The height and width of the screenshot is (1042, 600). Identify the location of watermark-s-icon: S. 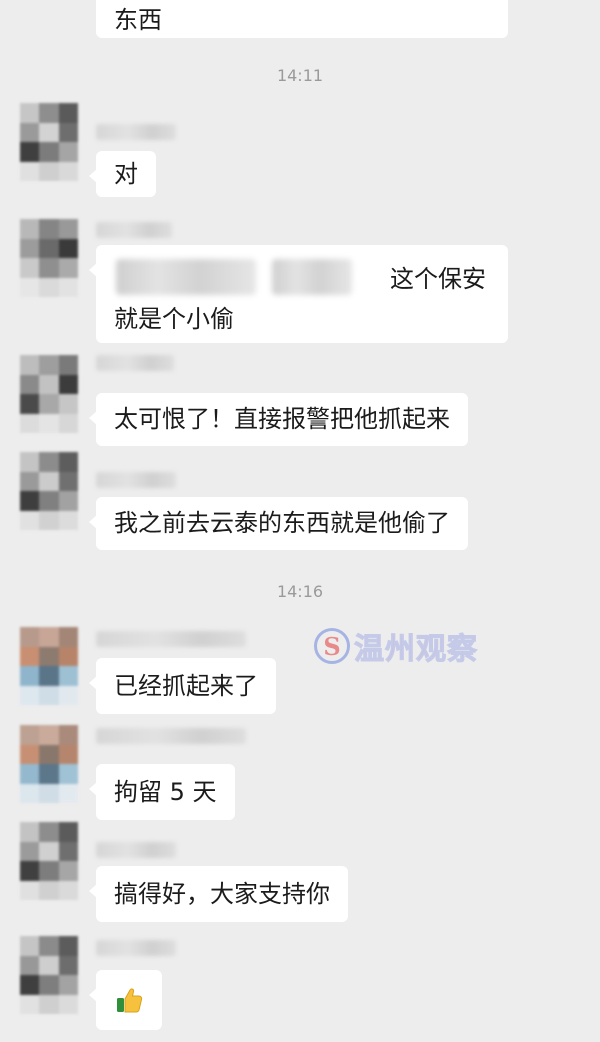
(332, 646).